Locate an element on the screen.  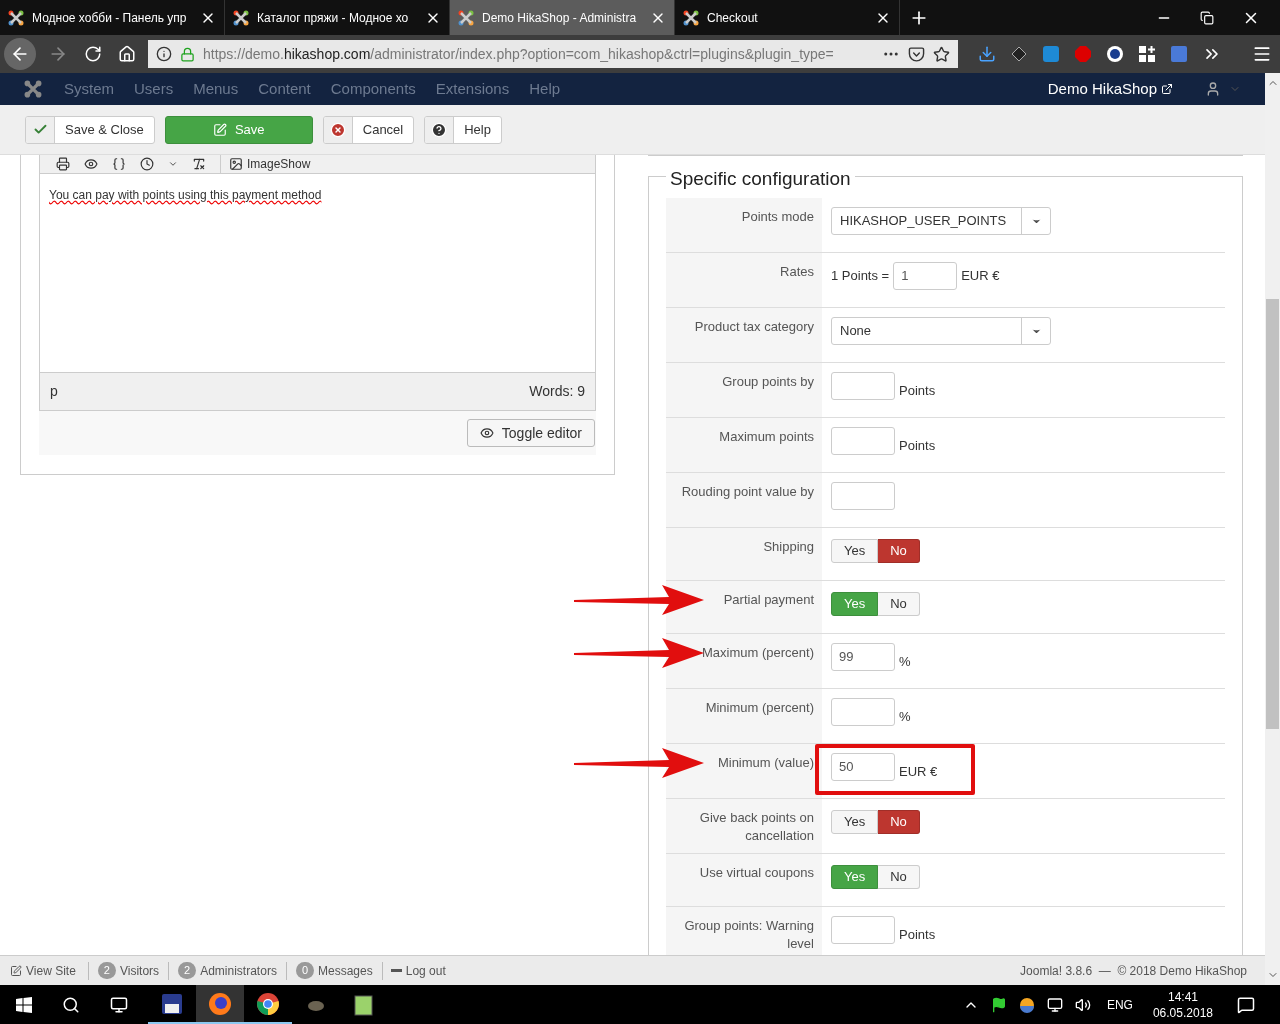
rate-prefix: 1 Points = is located at coordinates (860, 276).